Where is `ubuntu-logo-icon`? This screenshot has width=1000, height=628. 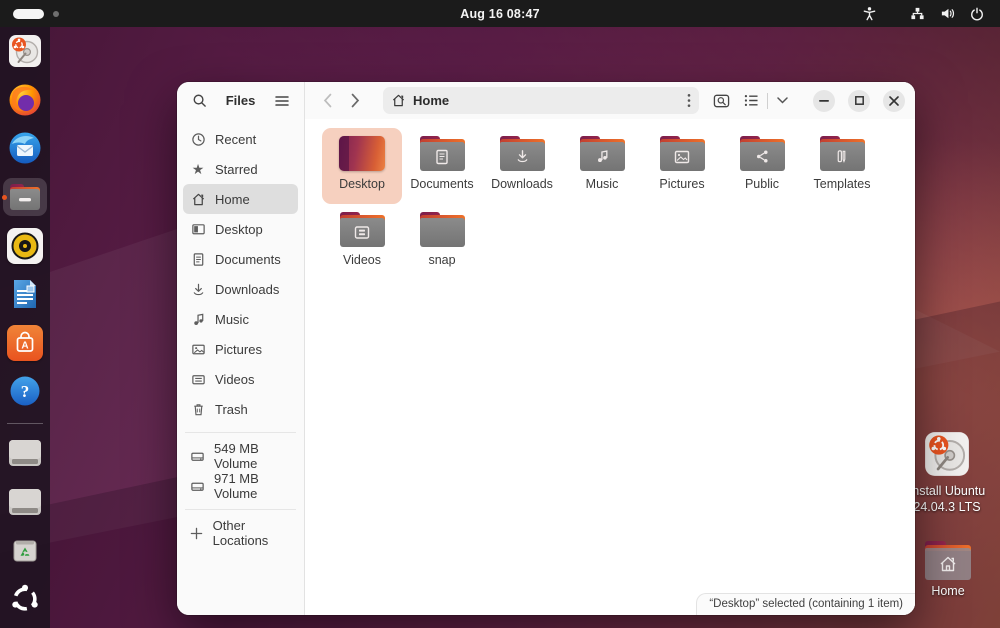 ubuntu-logo-icon is located at coordinates (25, 599).